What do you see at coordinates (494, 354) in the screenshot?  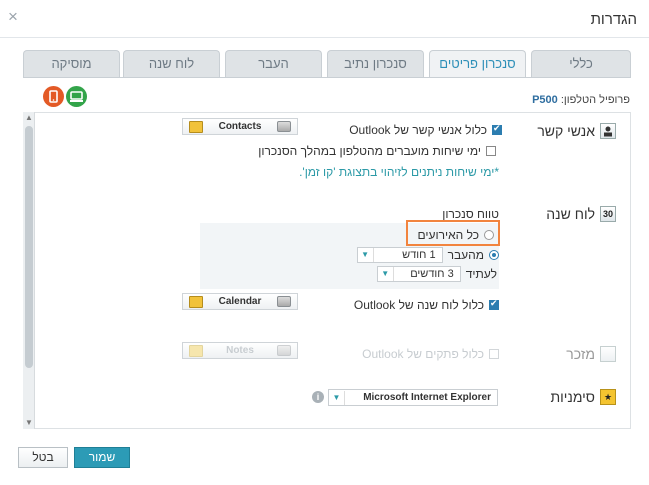 I see `notes-sync-checkbox` at bounding box center [494, 354].